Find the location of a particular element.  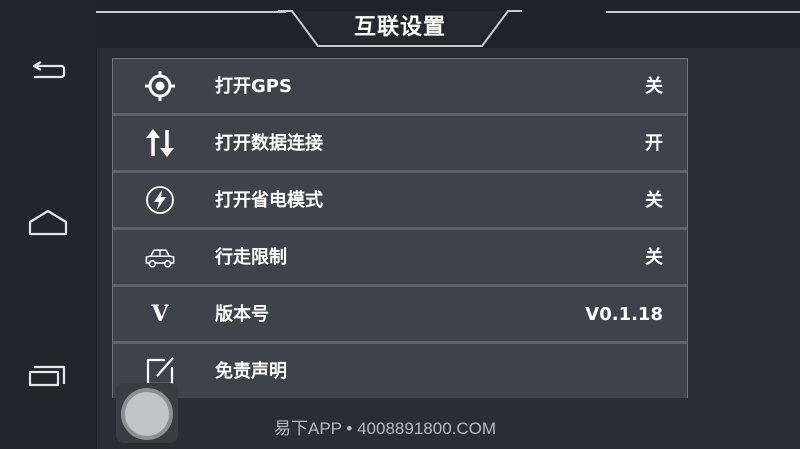

title-tab: 互联设置 is located at coordinates (400, 24).